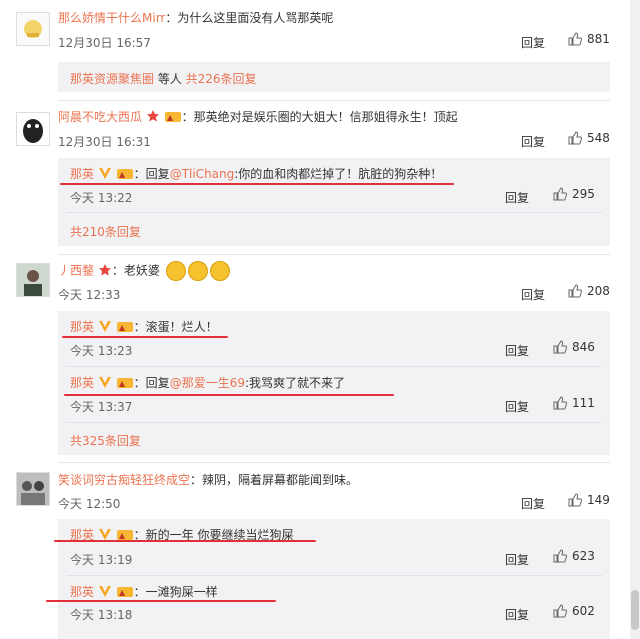 Image resolution: width=640 pixels, height=639 pixels. I want to click on like-button: 111, so click(574, 403).